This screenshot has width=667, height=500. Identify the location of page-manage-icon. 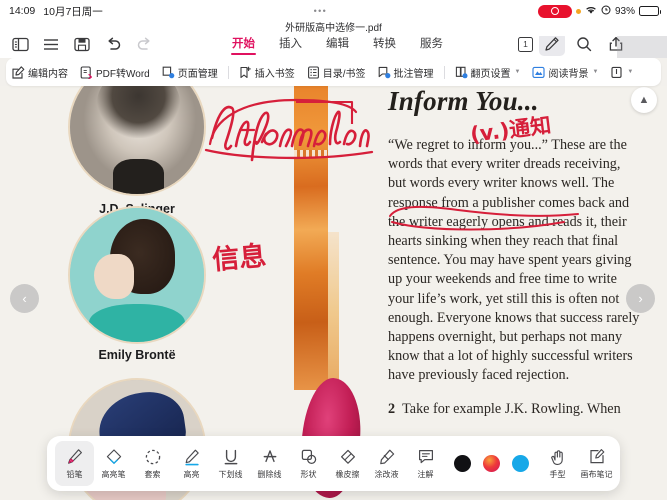
(168, 72).